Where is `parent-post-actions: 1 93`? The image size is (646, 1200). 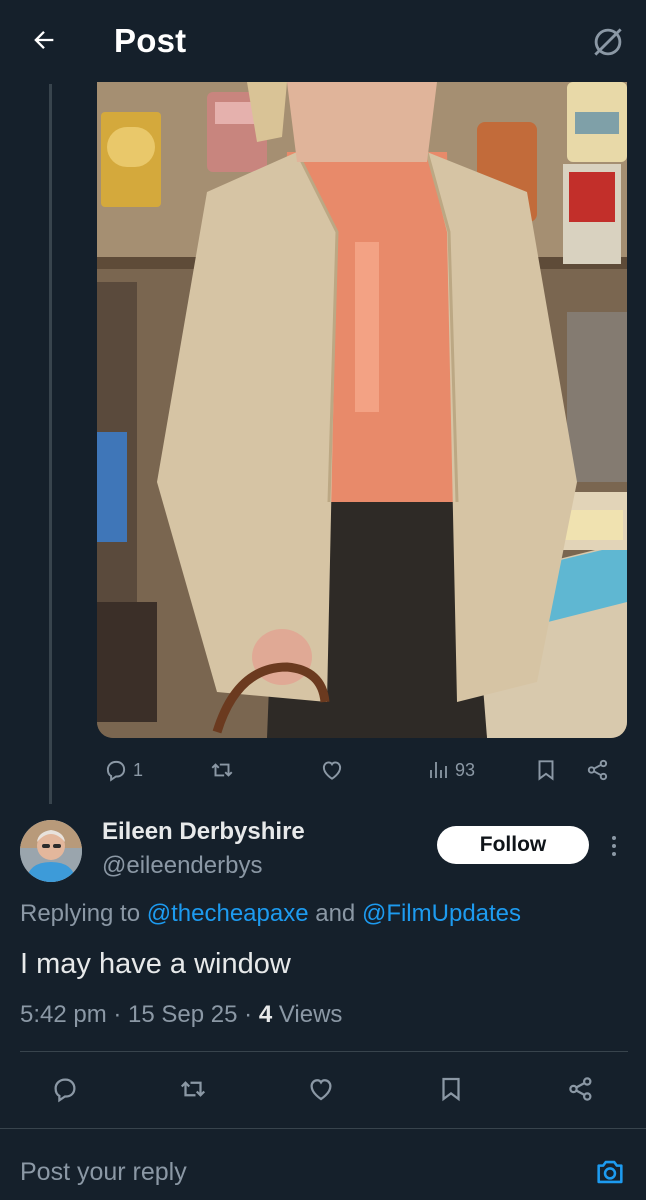
parent-post-actions: 1 93 is located at coordinates (362, 770).